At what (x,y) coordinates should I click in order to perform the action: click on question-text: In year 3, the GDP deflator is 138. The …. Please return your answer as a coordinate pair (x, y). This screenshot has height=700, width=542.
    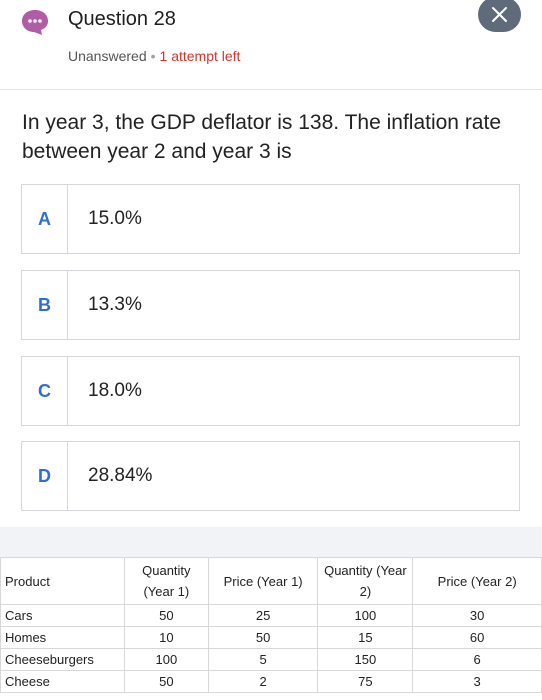
    Looking at the image, I should click on (262, 137).